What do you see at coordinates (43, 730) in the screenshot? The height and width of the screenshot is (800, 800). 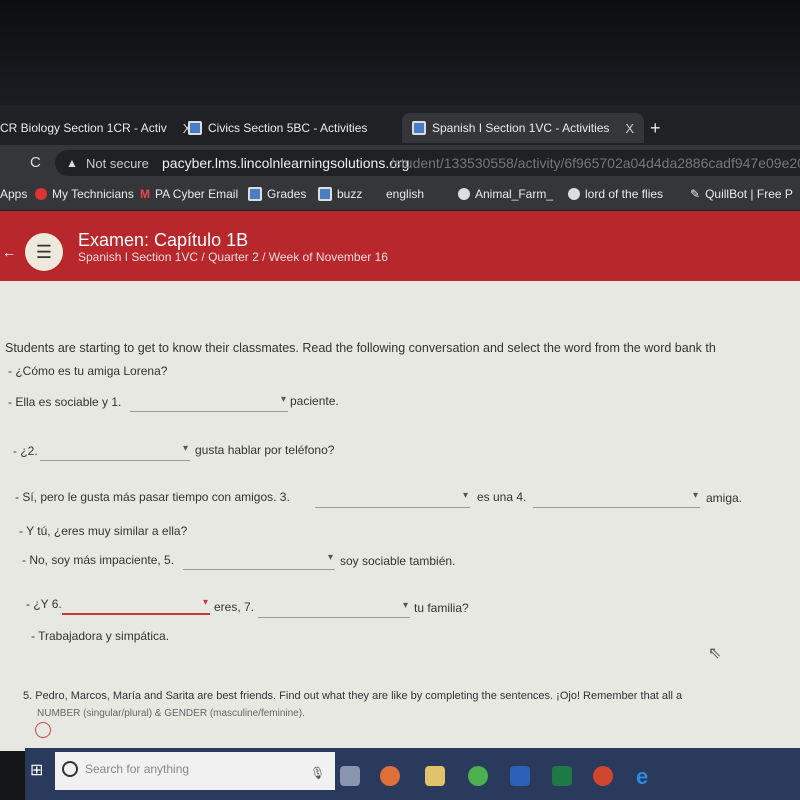 I see `timer-icon` at bounding box center [43, 730].